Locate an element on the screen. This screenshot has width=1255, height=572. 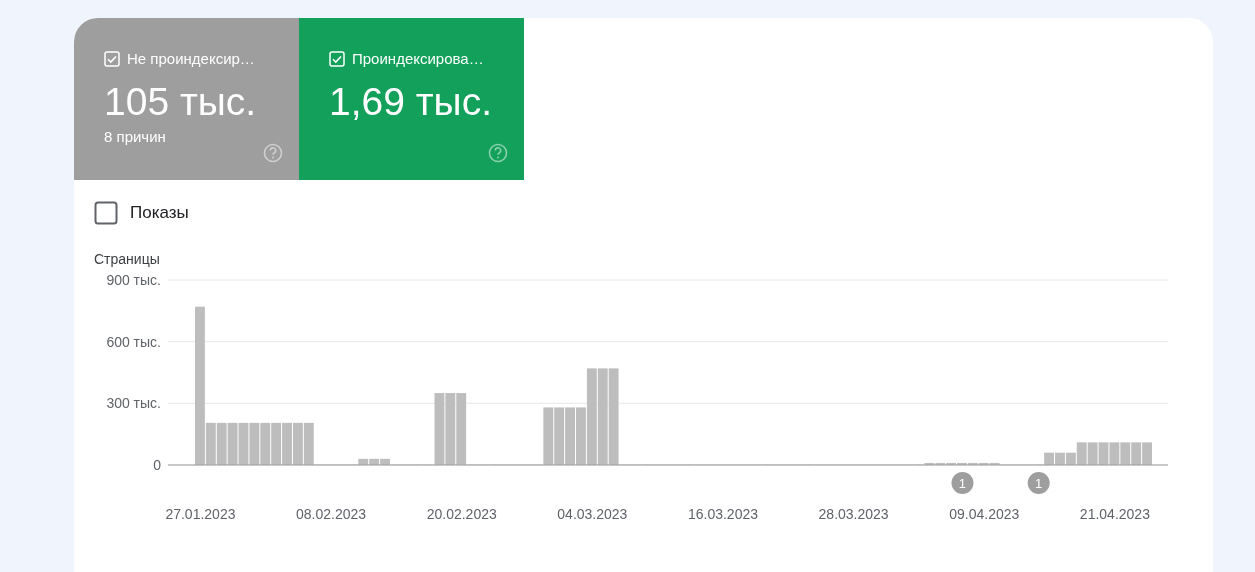
metric-caption: 8 причин is located at coordinates (135, 136).